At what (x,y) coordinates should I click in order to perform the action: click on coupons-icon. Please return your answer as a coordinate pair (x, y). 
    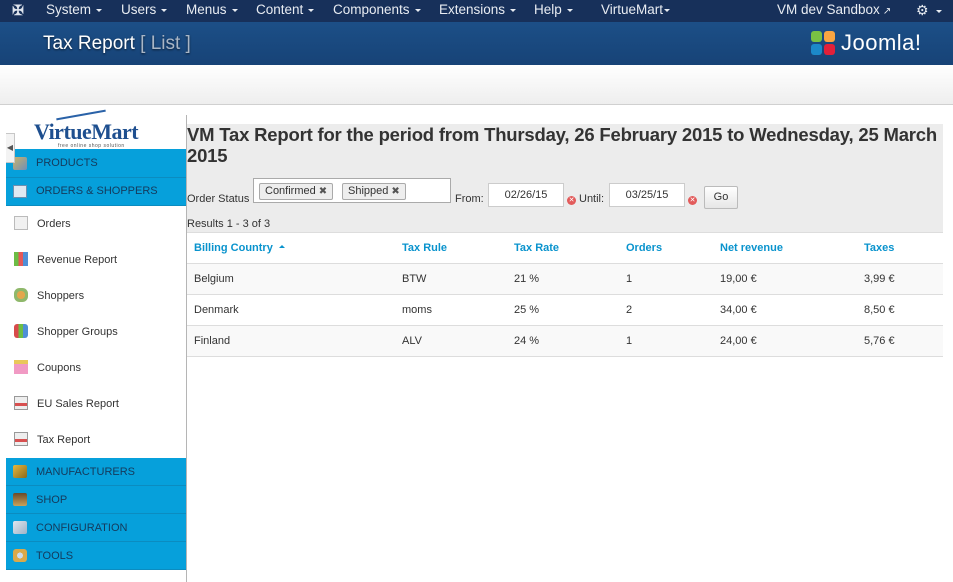
    Looking at the image, I should click on (21, 367).